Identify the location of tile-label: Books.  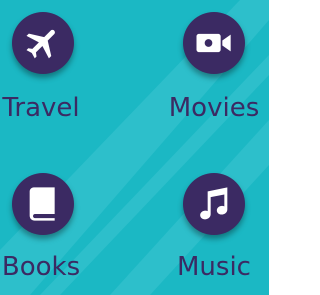
(41, 267).